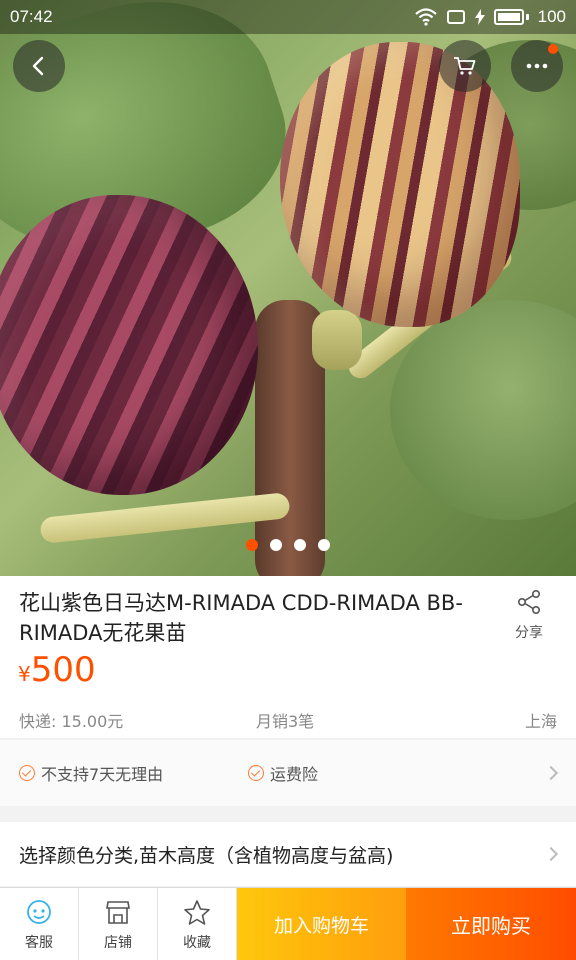 The image size is (576, 960). What do you see at coordinates (197, 912) in the screenshot?
I see `star-icon` at bounding box center [197, 912].